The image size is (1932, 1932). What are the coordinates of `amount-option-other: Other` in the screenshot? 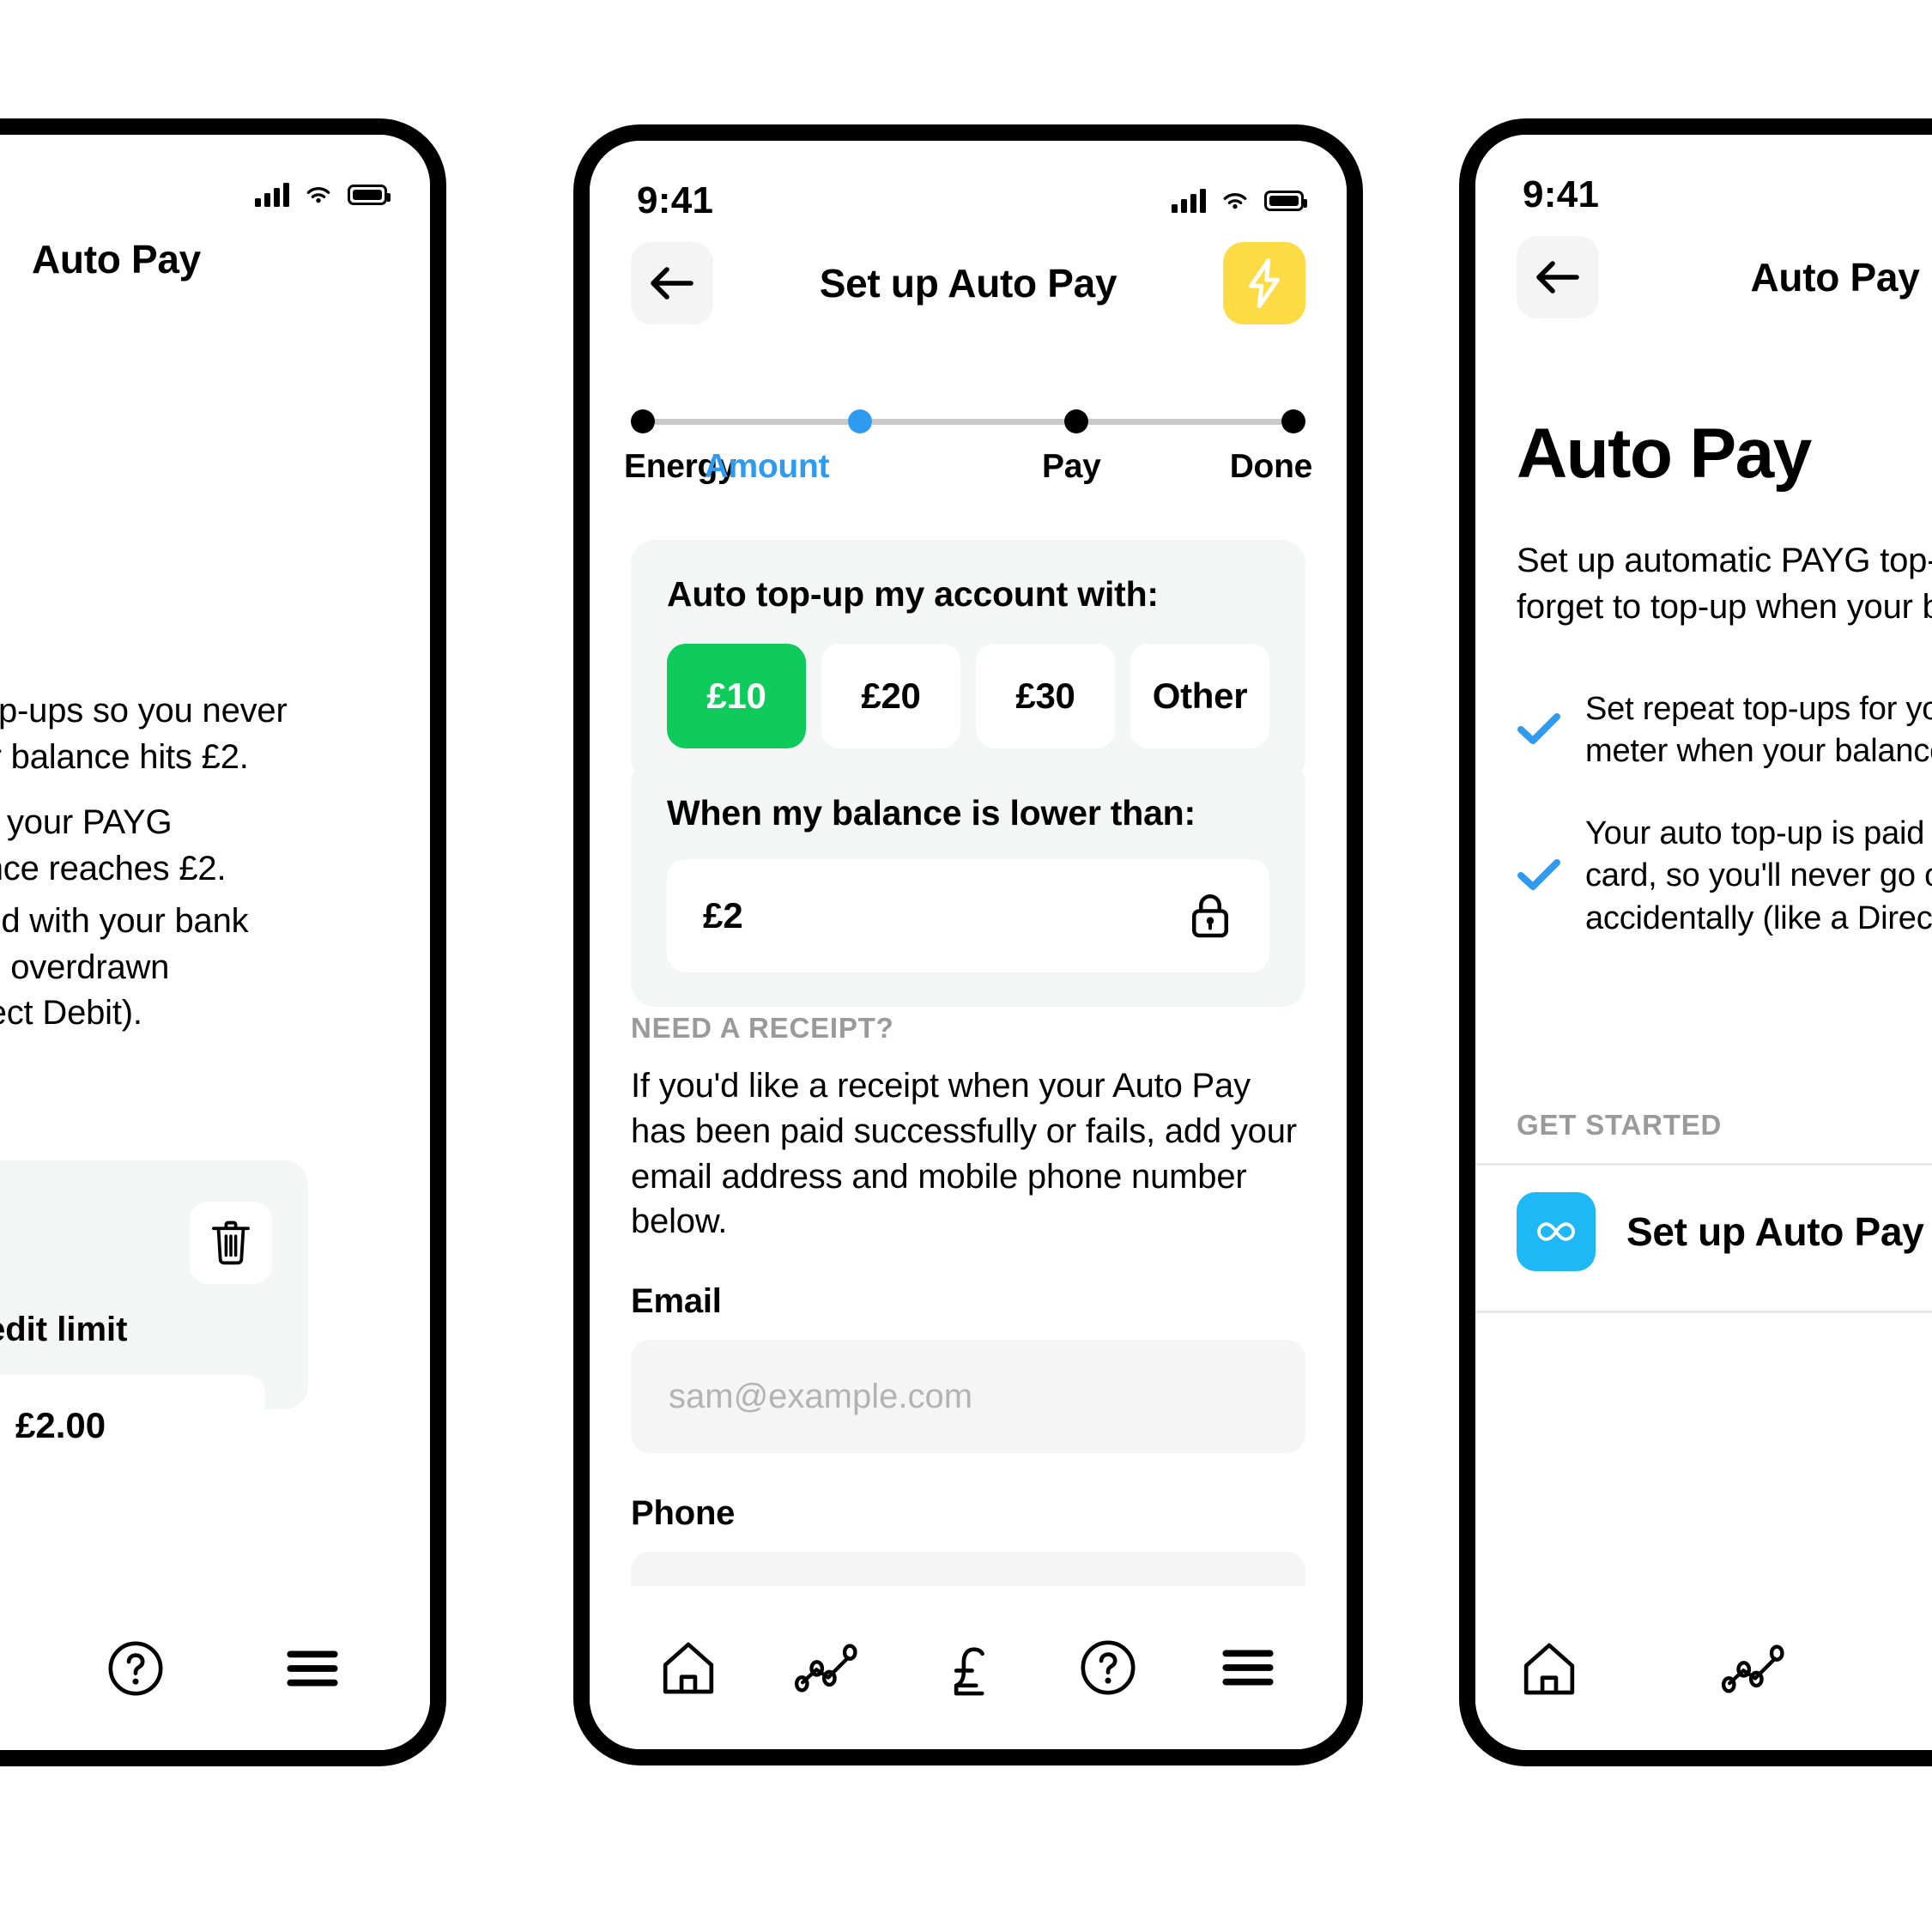 It's located at (1200, 696).